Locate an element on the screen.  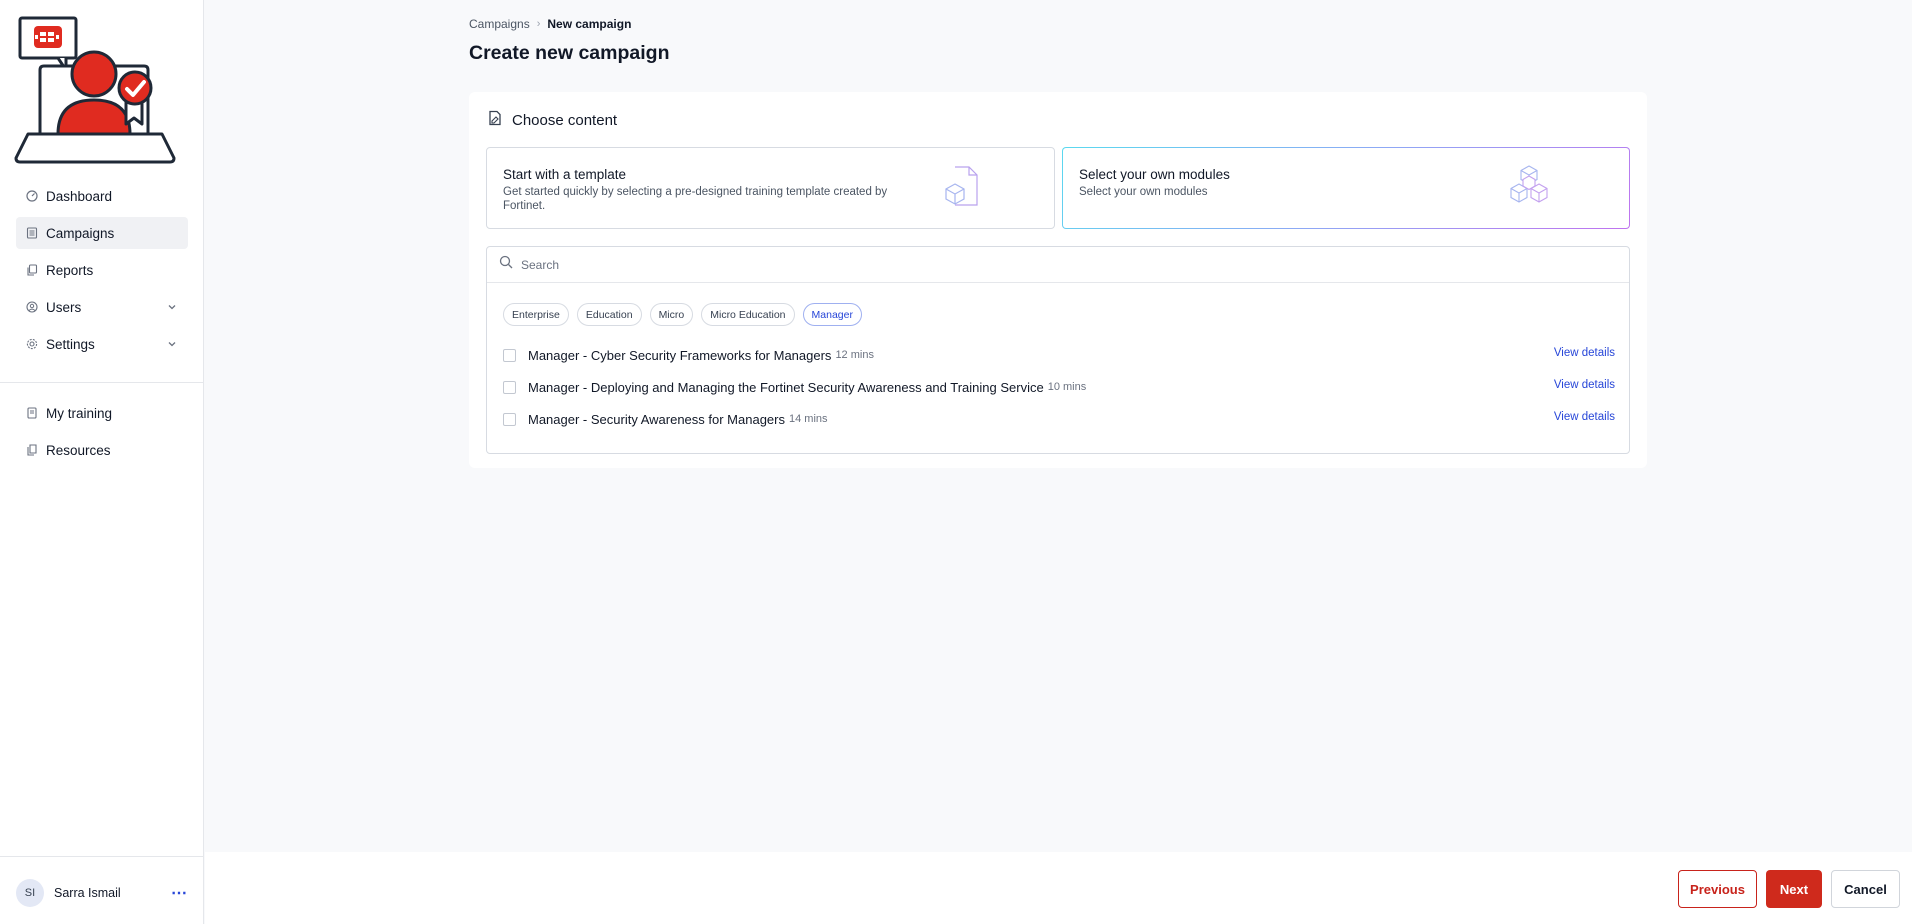
avatar: SI is located at coordinates (30, 893).